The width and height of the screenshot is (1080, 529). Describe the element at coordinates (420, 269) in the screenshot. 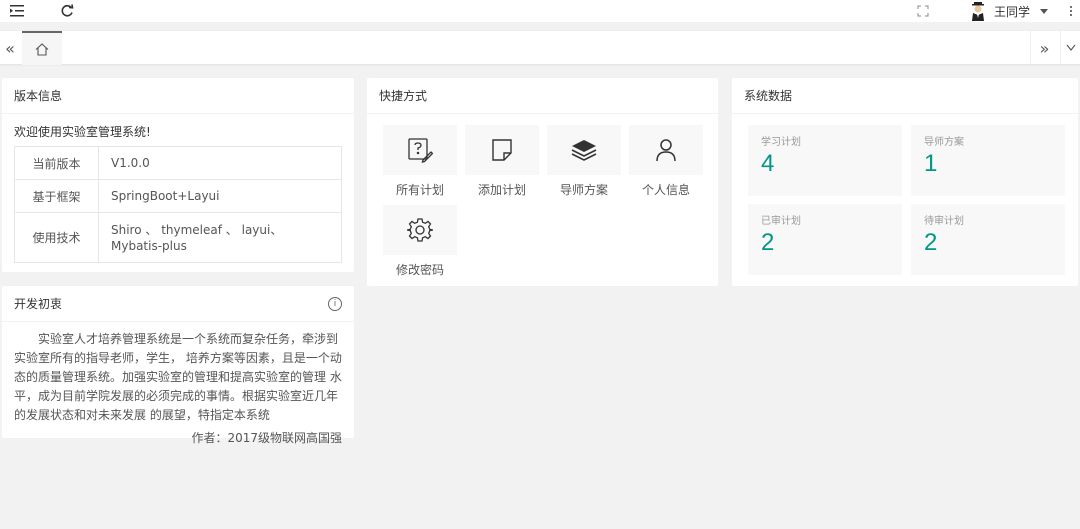

I see `shortcut-label: 修改密码` at that location.